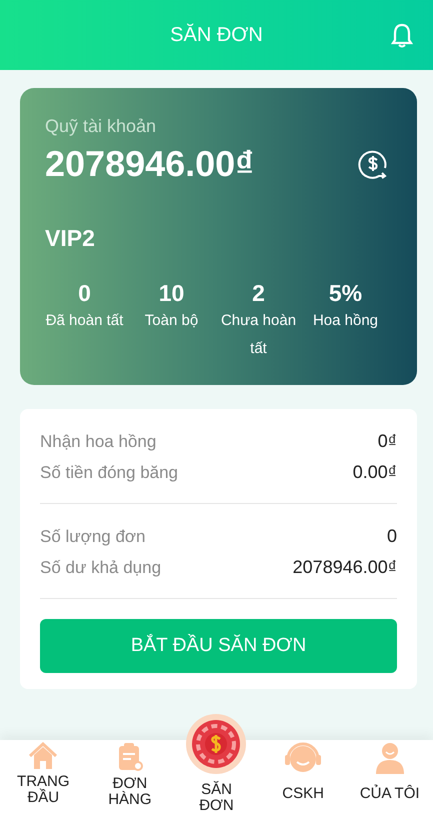 The height and width of the screenshot is (814, 433). Describe the element at coordinates (43, 756) in the screenshot. I see `home-icon` at that location.